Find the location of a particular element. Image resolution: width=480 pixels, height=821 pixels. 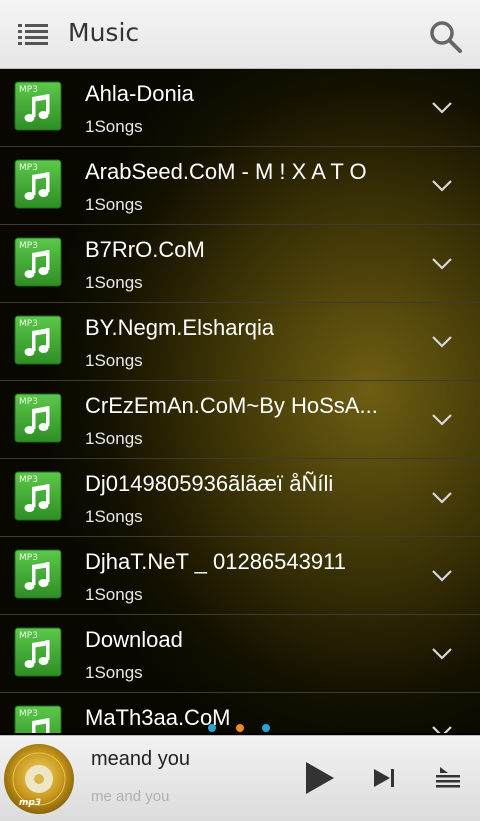

folder-name: Ahla-Donia is located at coordinates (139, 93).